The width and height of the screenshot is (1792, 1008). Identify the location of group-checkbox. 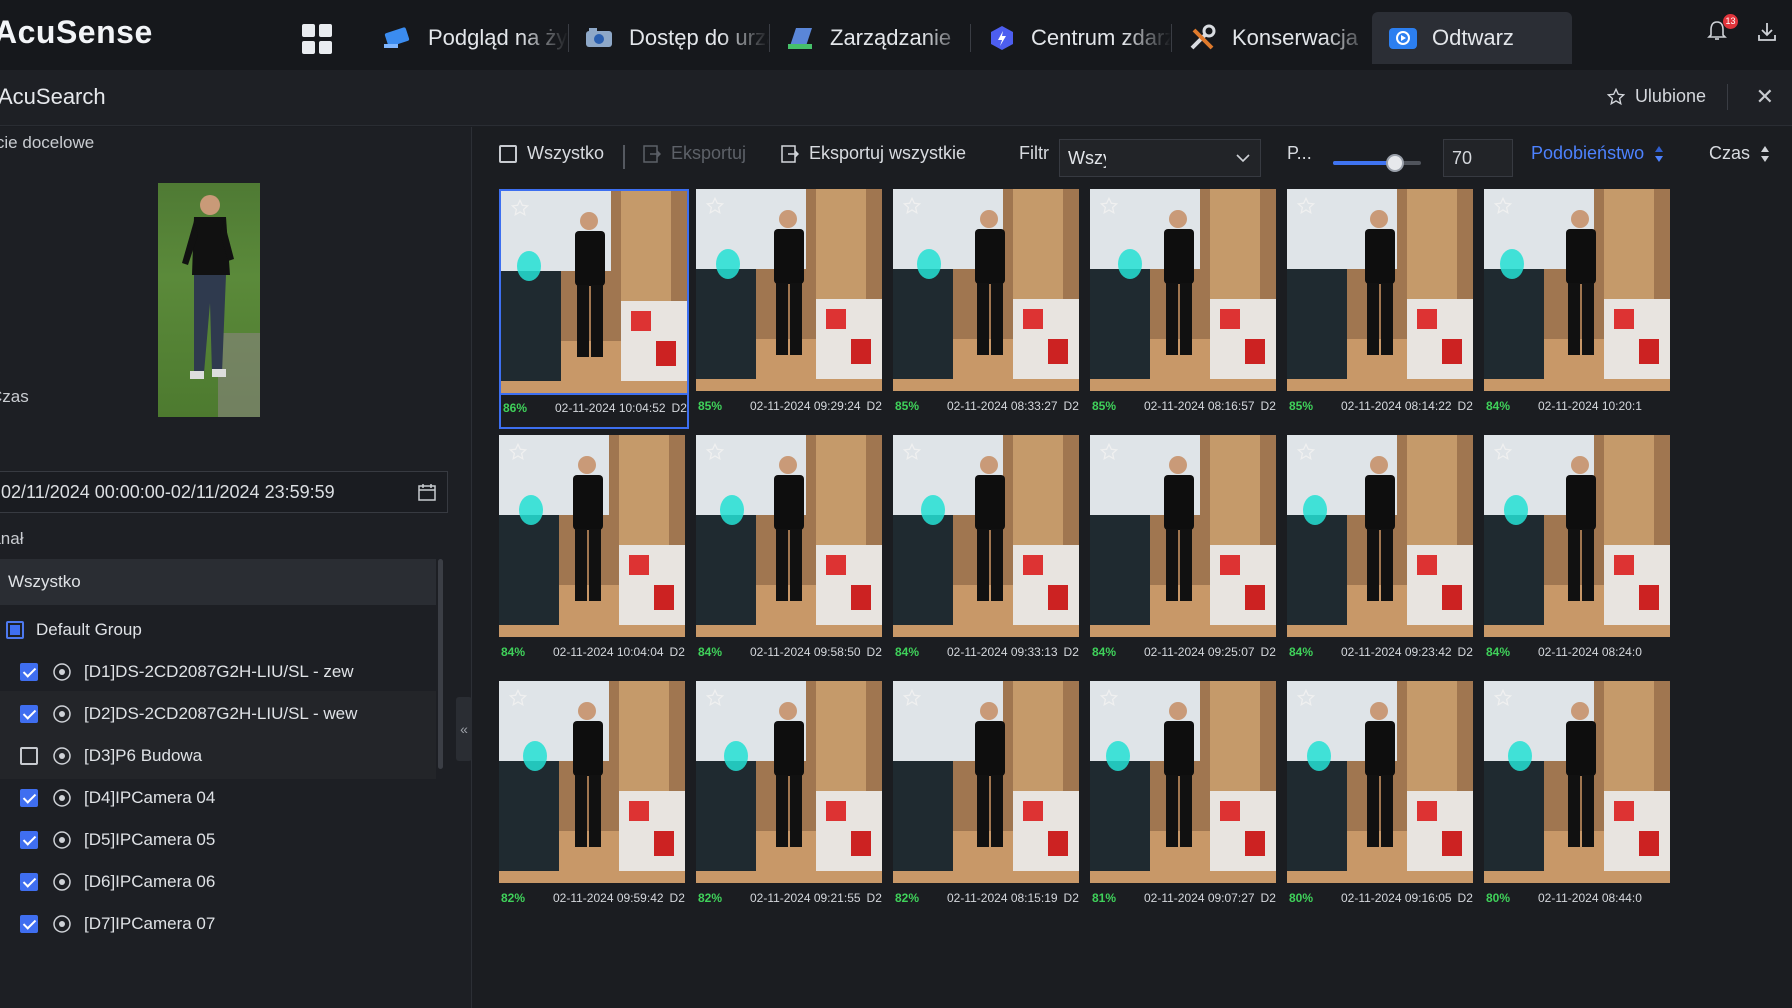
(15, 630).